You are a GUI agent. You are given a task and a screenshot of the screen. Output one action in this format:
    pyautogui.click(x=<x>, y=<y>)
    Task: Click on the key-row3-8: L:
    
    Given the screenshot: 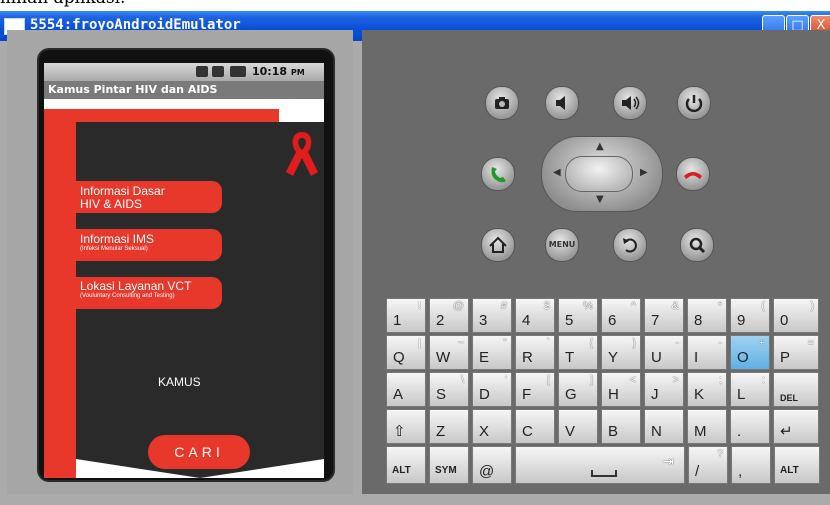 What is the action you would take?
    pyautogui.click(x=750, y=389)
    